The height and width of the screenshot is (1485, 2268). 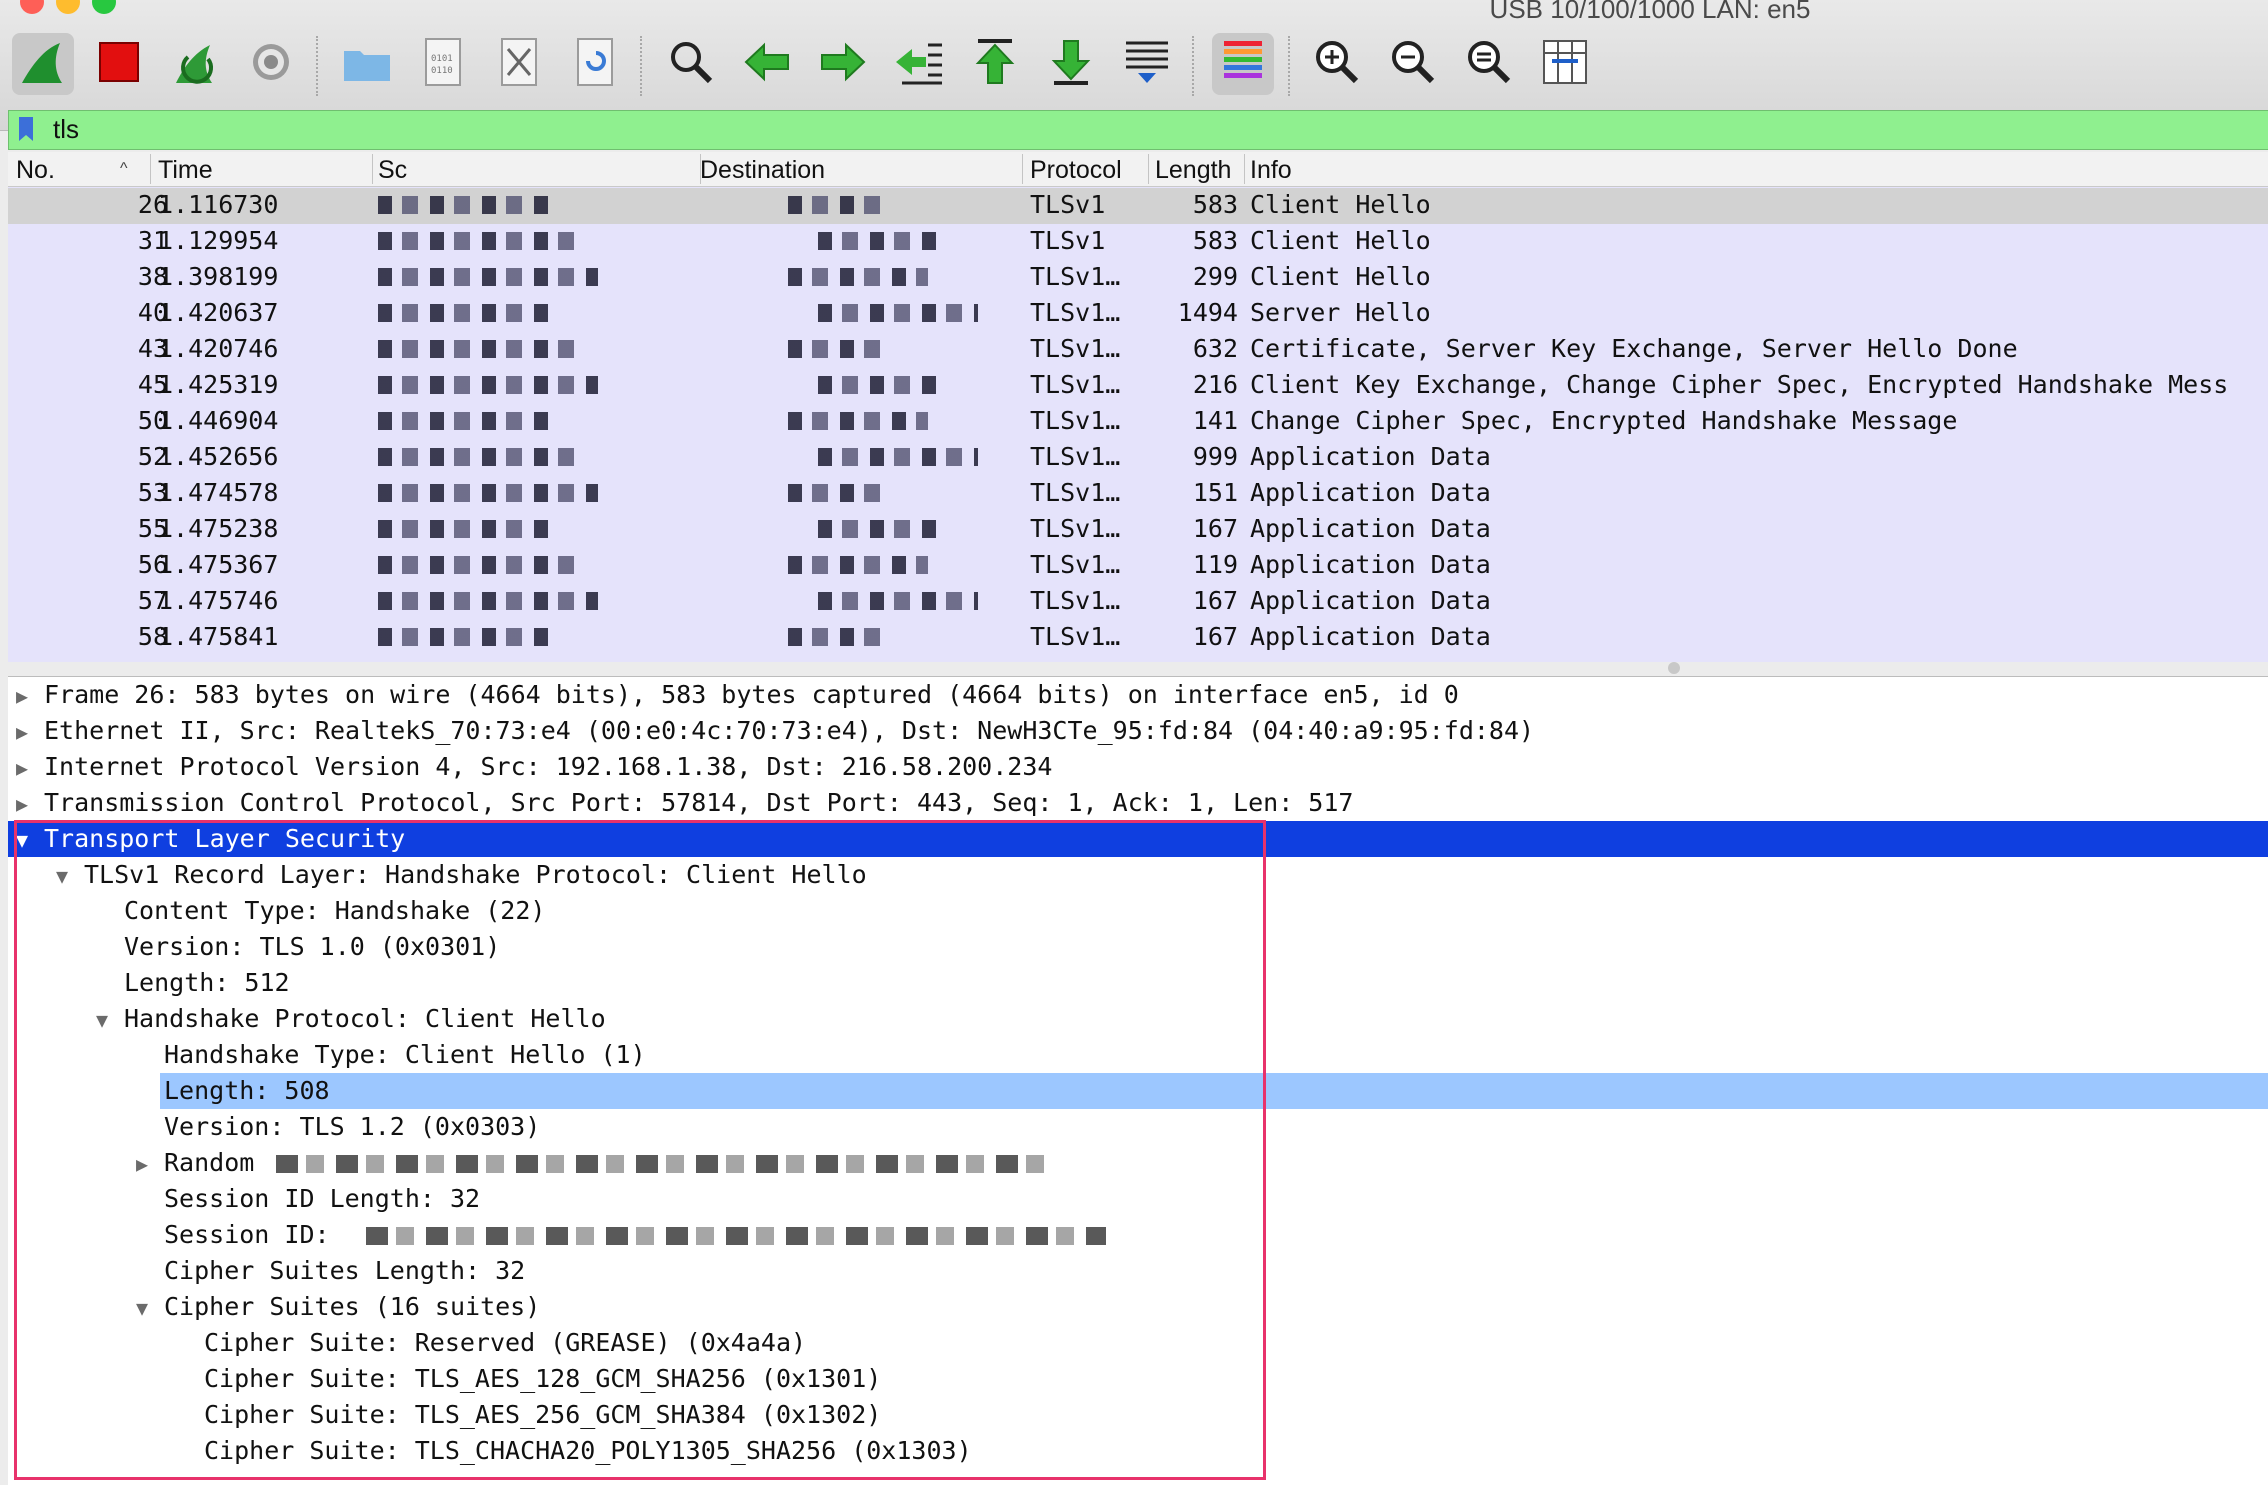 What do you see at coordinates (1197, 170) in the screenshot?
I see `column-header-length: Length` at bounding box center [1197, 170].